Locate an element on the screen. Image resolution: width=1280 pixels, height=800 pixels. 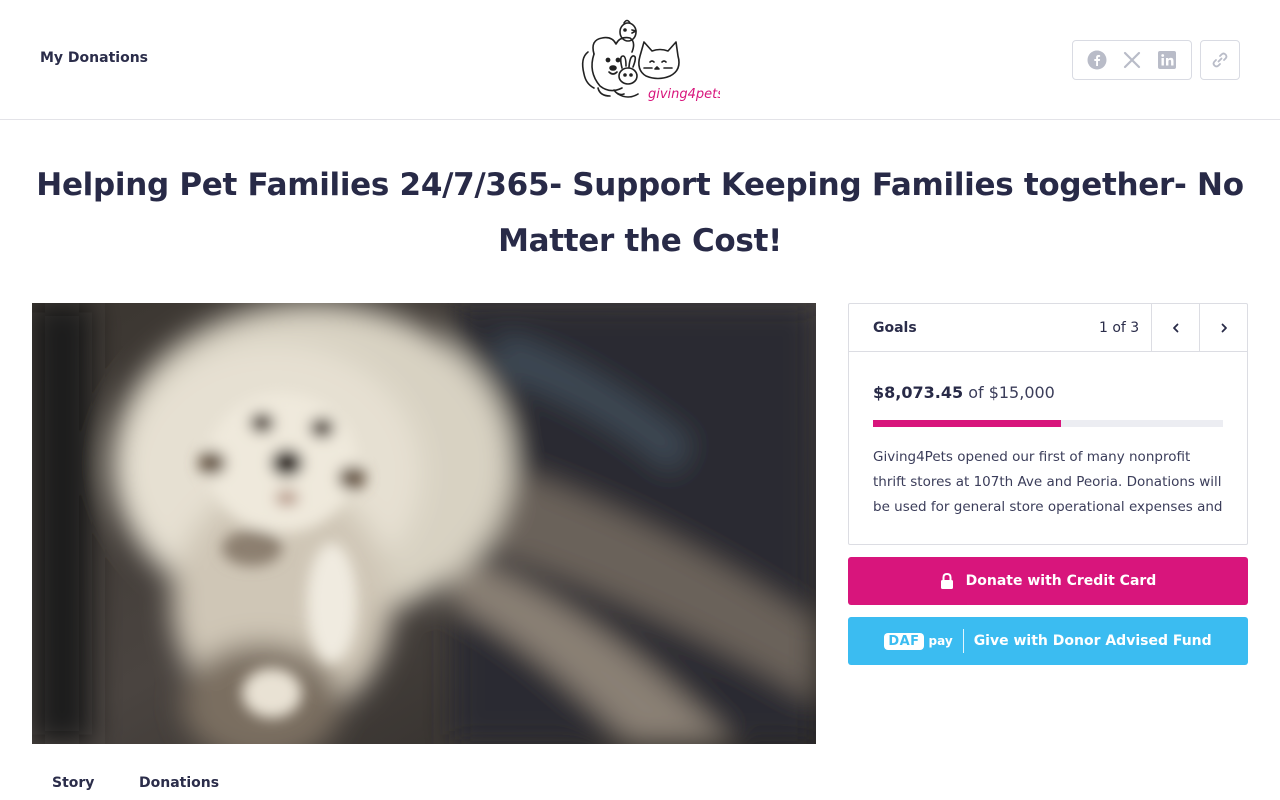
next-goal-button is located at coordinates (1223, 327).